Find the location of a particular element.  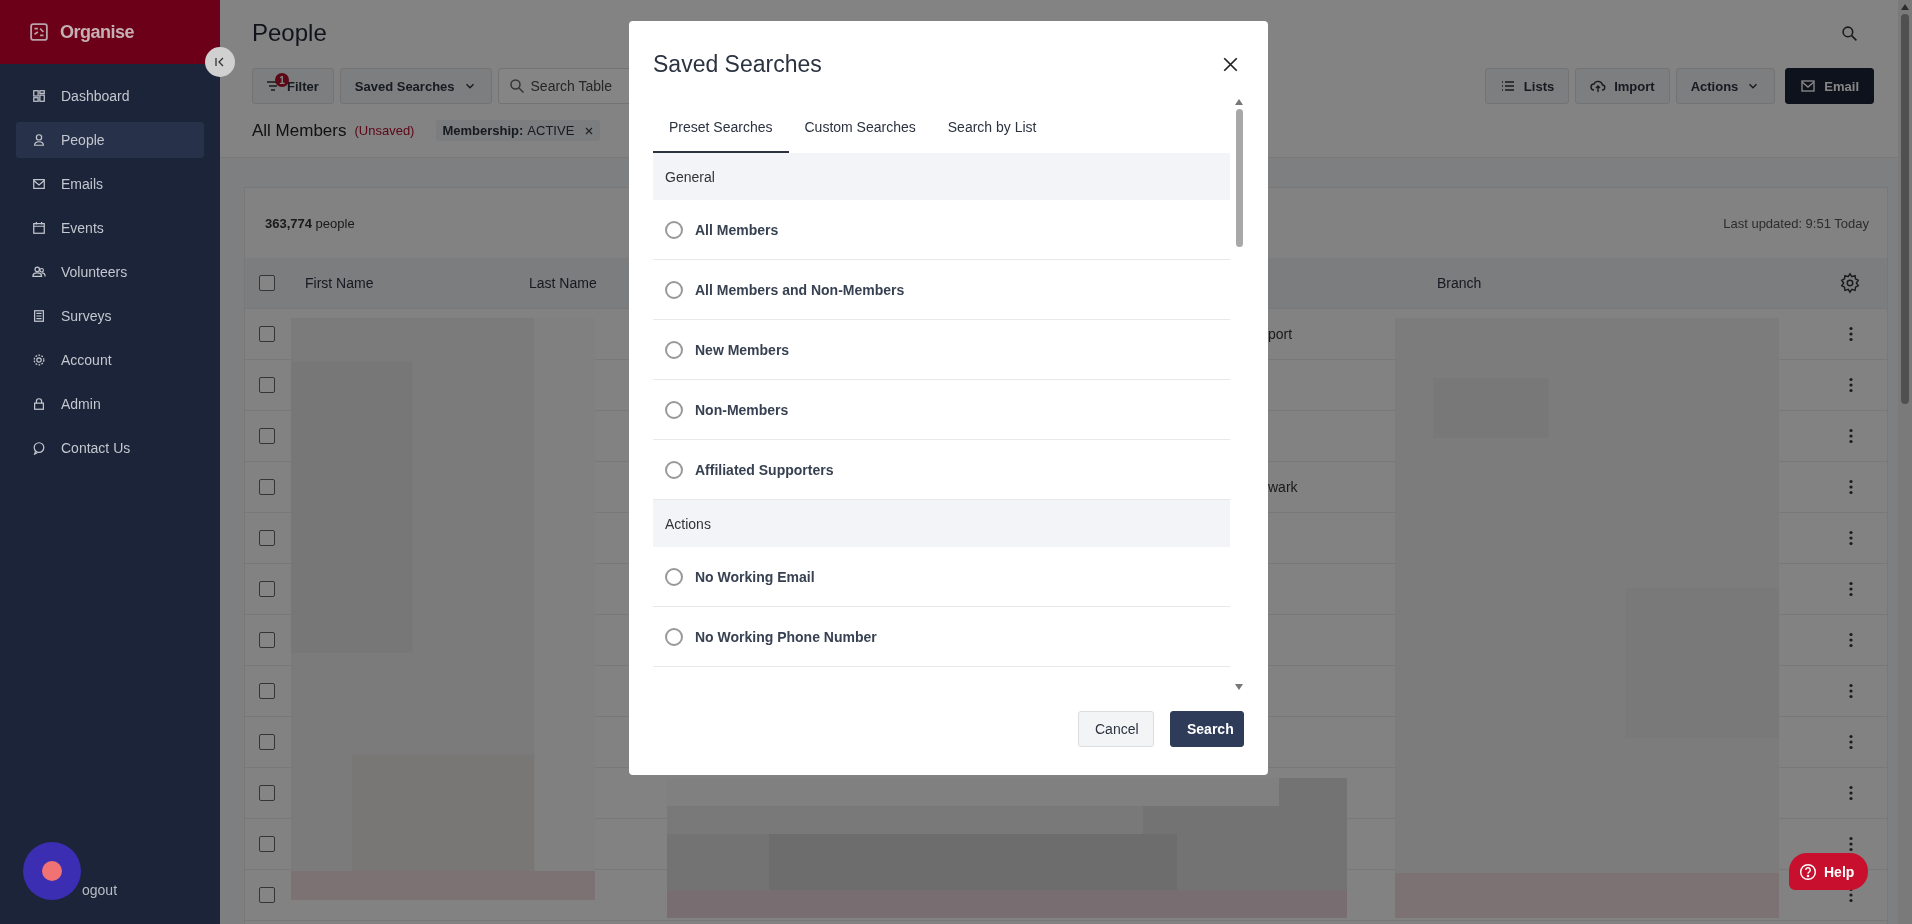

group-heading: Actions is located at coordinates (941, 523).